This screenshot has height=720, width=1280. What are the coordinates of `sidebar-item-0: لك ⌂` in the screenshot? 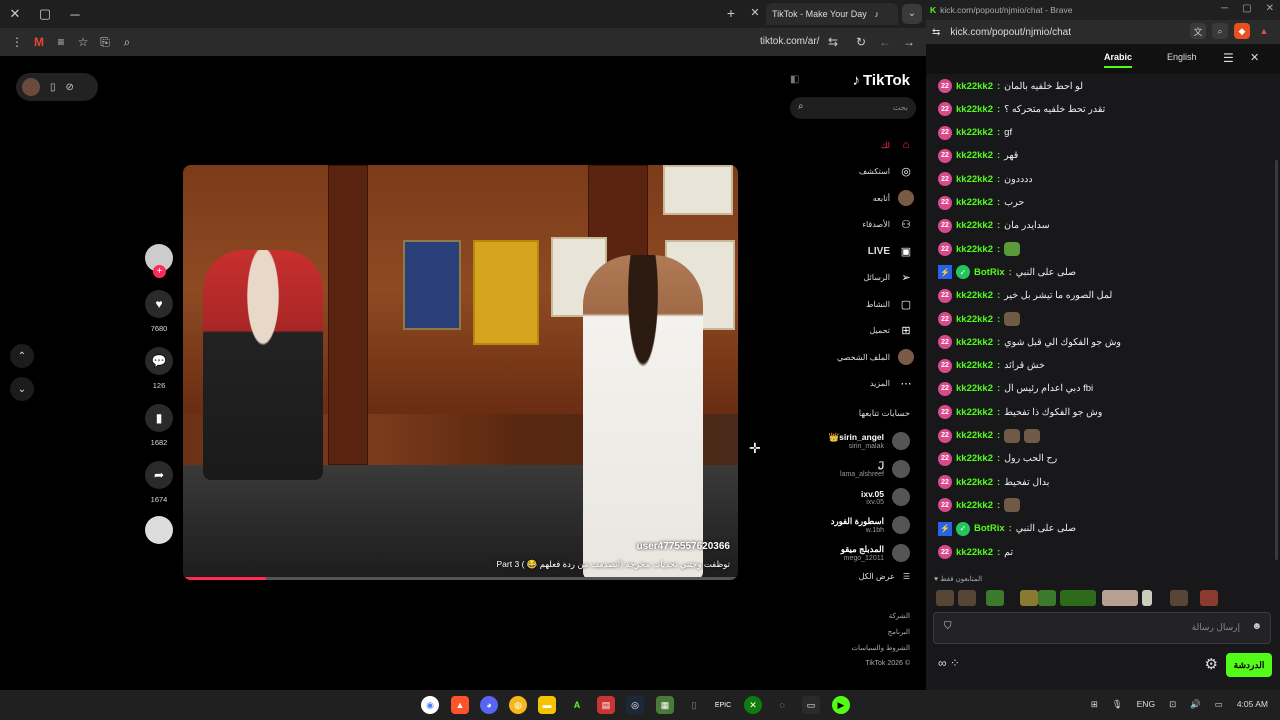 It's located at (852, 145).